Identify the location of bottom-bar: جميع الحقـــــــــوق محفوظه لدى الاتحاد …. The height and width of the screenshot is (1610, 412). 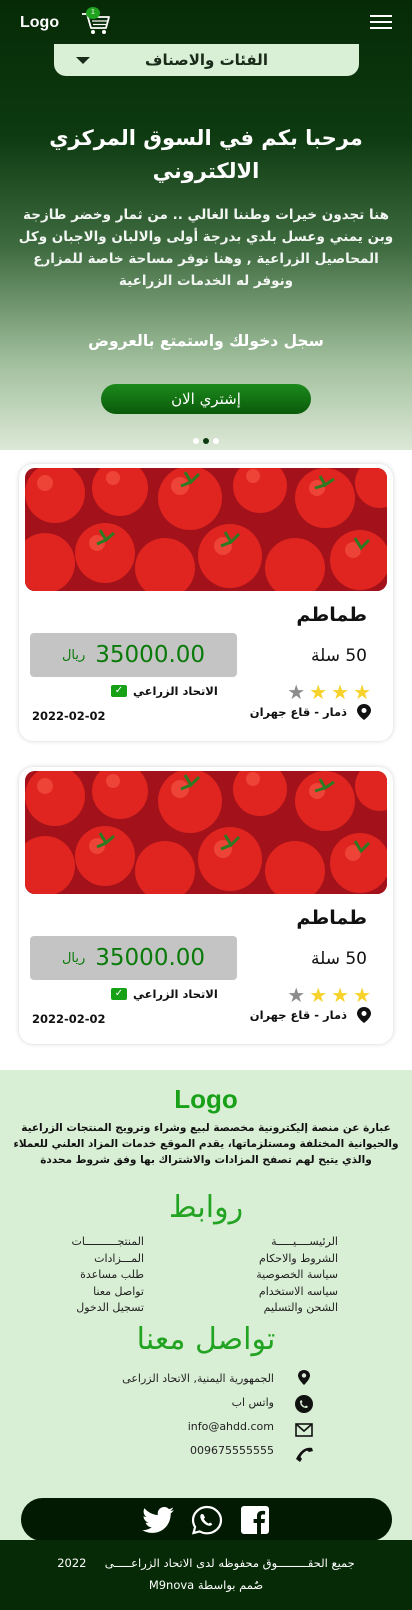
(206, 1575).